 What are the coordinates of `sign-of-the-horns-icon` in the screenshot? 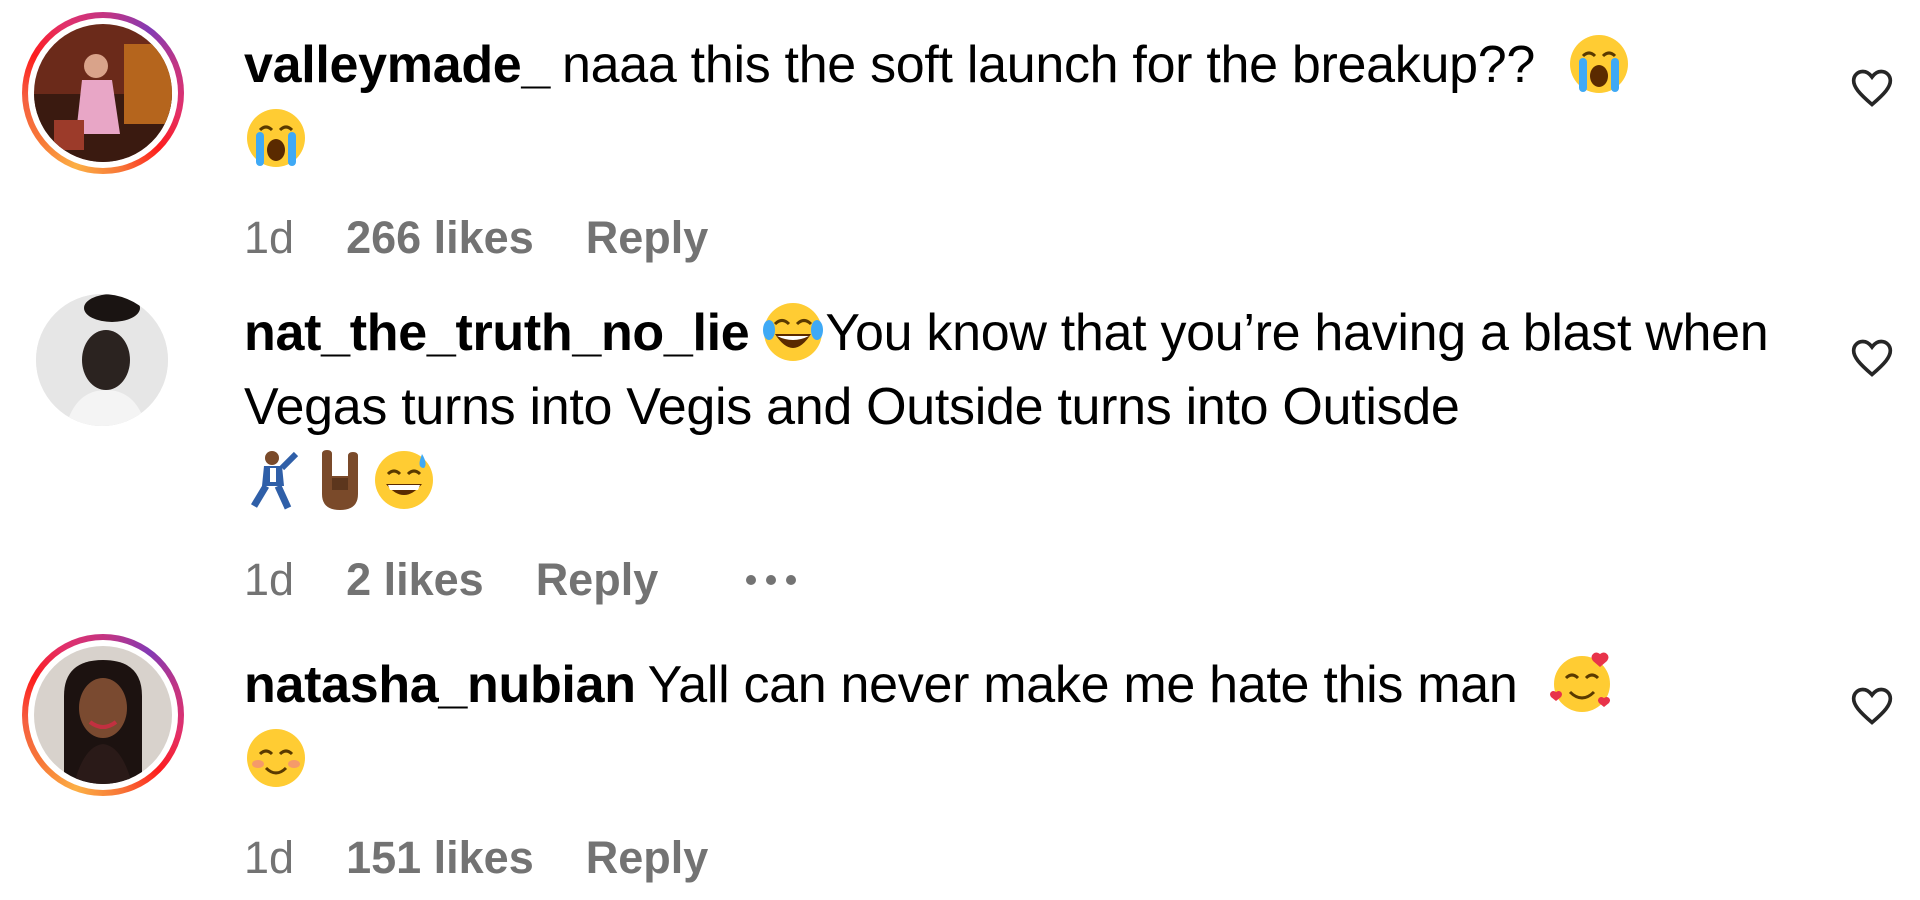 It's located at (340, 480).